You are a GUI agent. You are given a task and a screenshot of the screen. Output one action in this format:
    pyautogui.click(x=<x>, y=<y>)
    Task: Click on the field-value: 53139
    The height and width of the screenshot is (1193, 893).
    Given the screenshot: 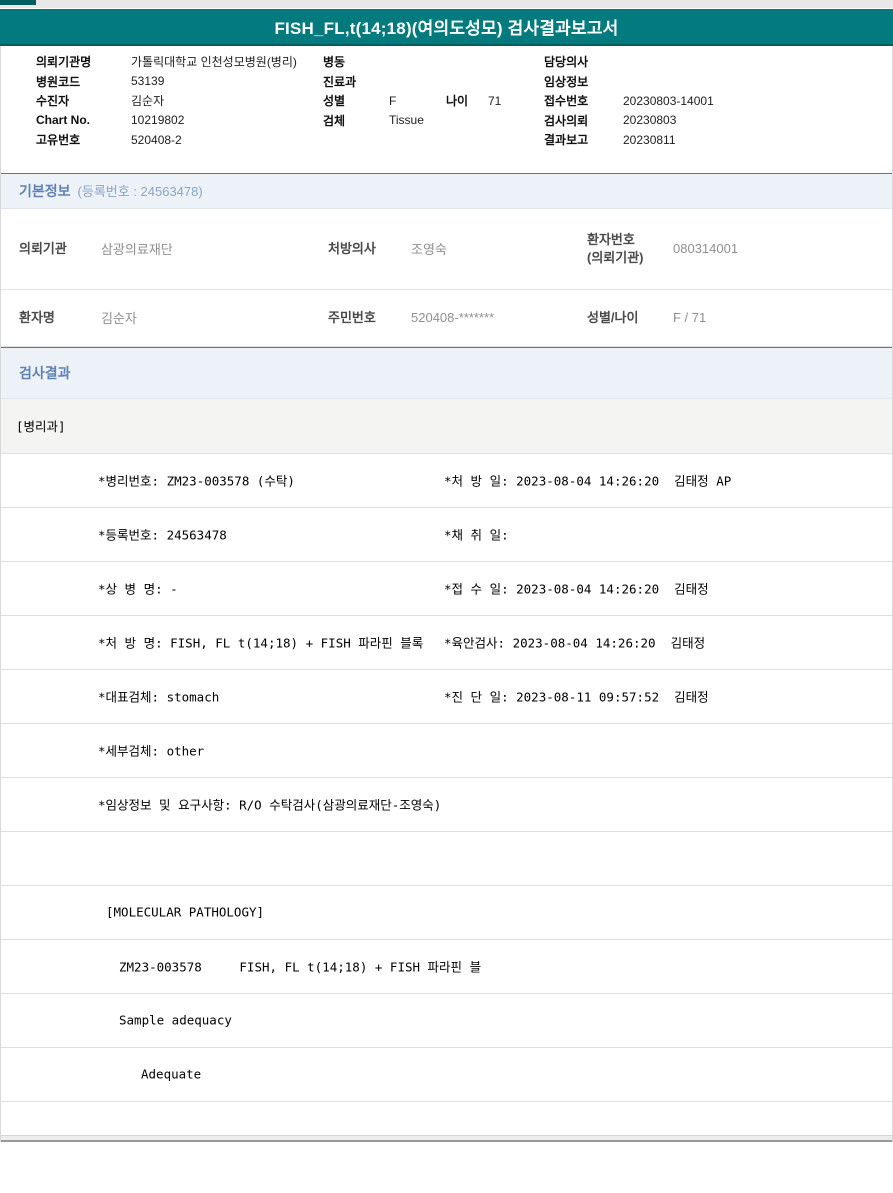 What is the action you would take?
    pyautogui.click(x=148, y=81)
    